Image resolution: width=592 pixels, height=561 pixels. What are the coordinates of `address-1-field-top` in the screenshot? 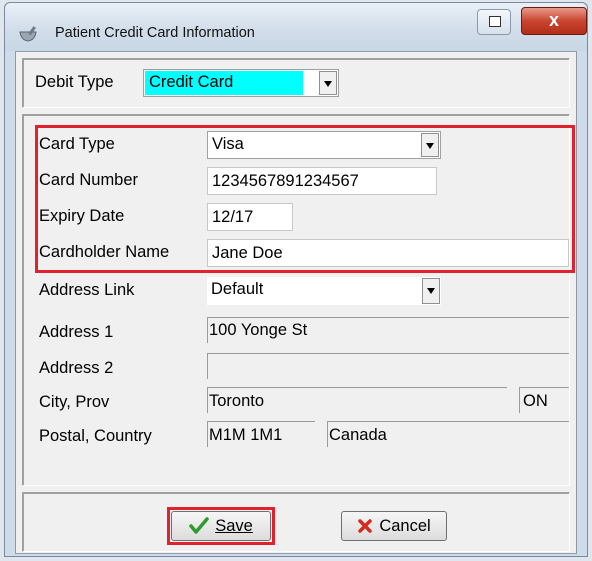 It's located at (388, 317).